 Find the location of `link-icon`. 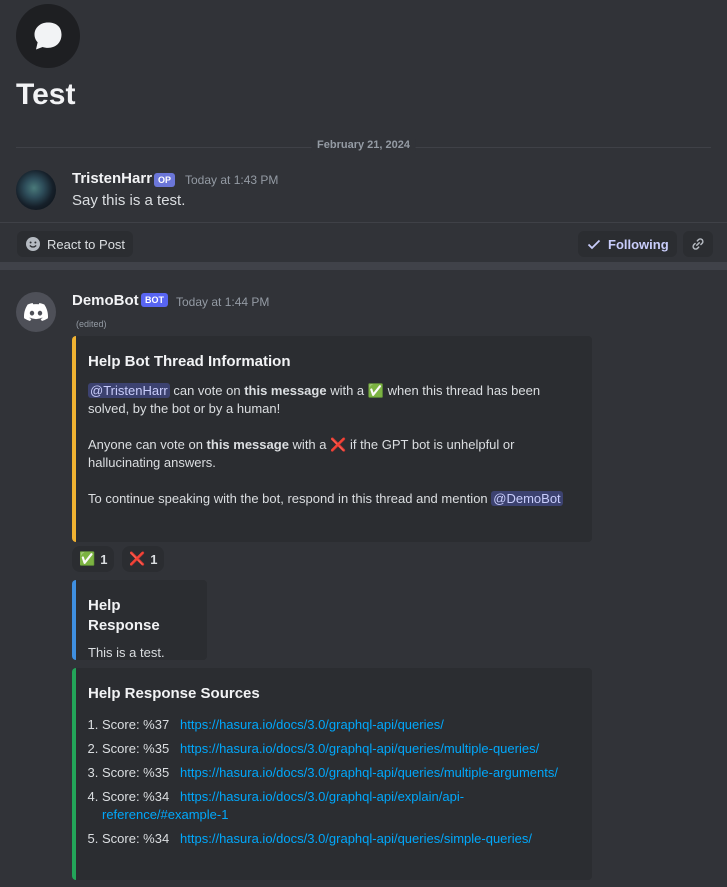

link-icon is located at coordinates (698, 244).